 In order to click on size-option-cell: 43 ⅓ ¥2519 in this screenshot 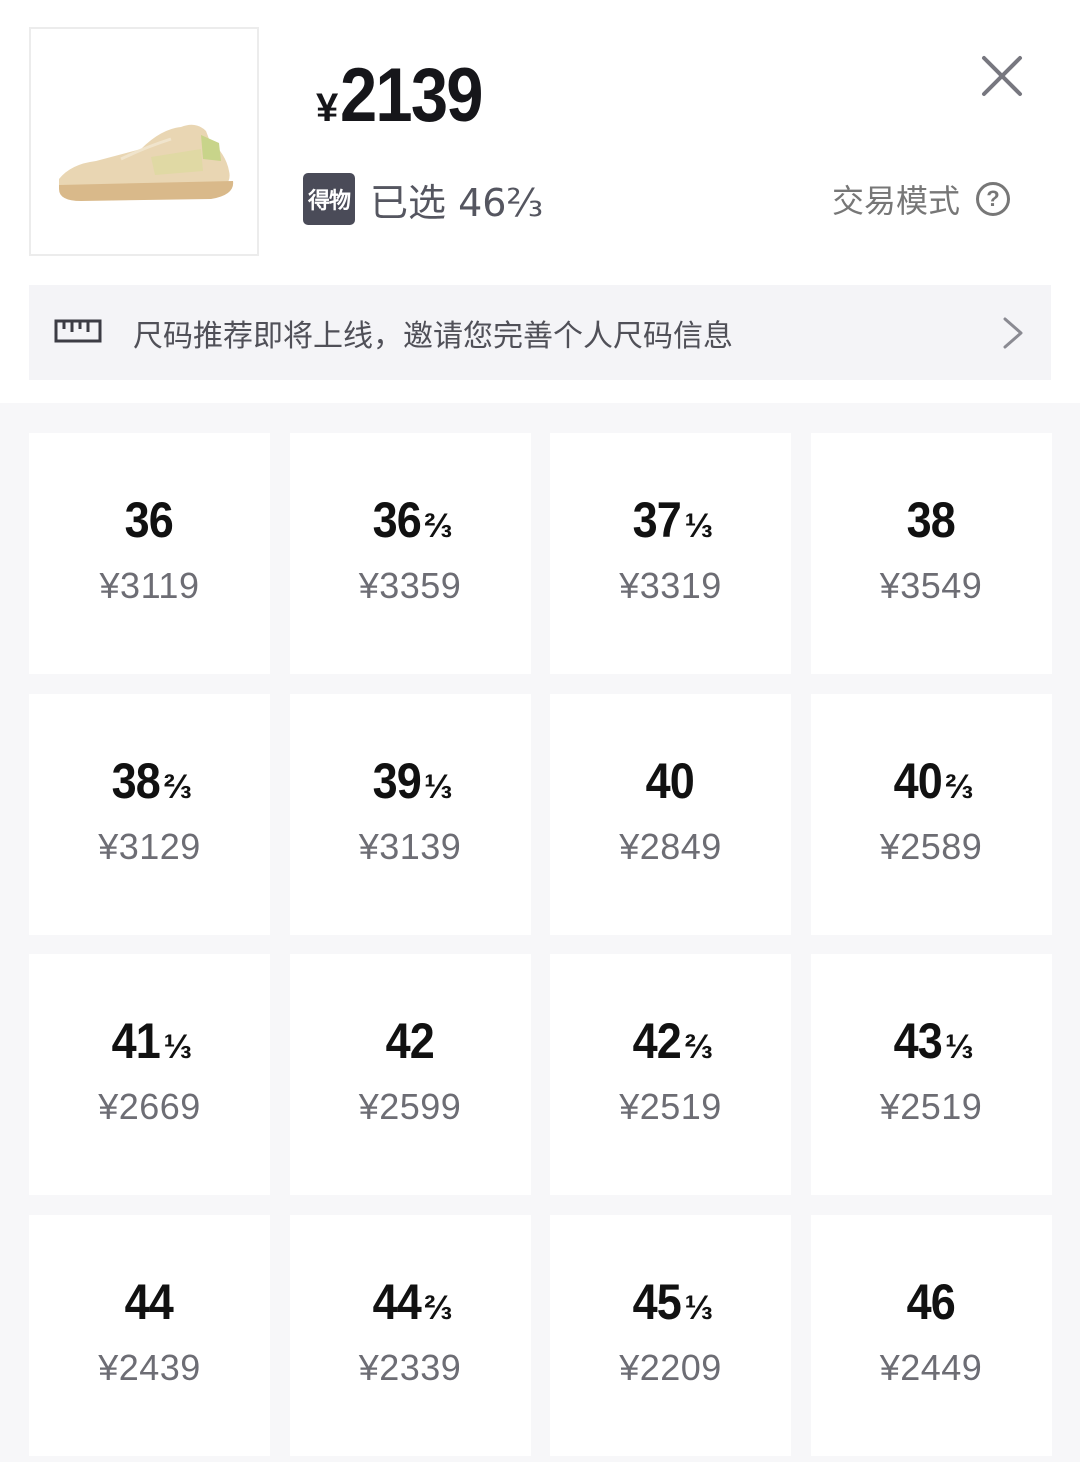, I will do `click(931, 1074)`.